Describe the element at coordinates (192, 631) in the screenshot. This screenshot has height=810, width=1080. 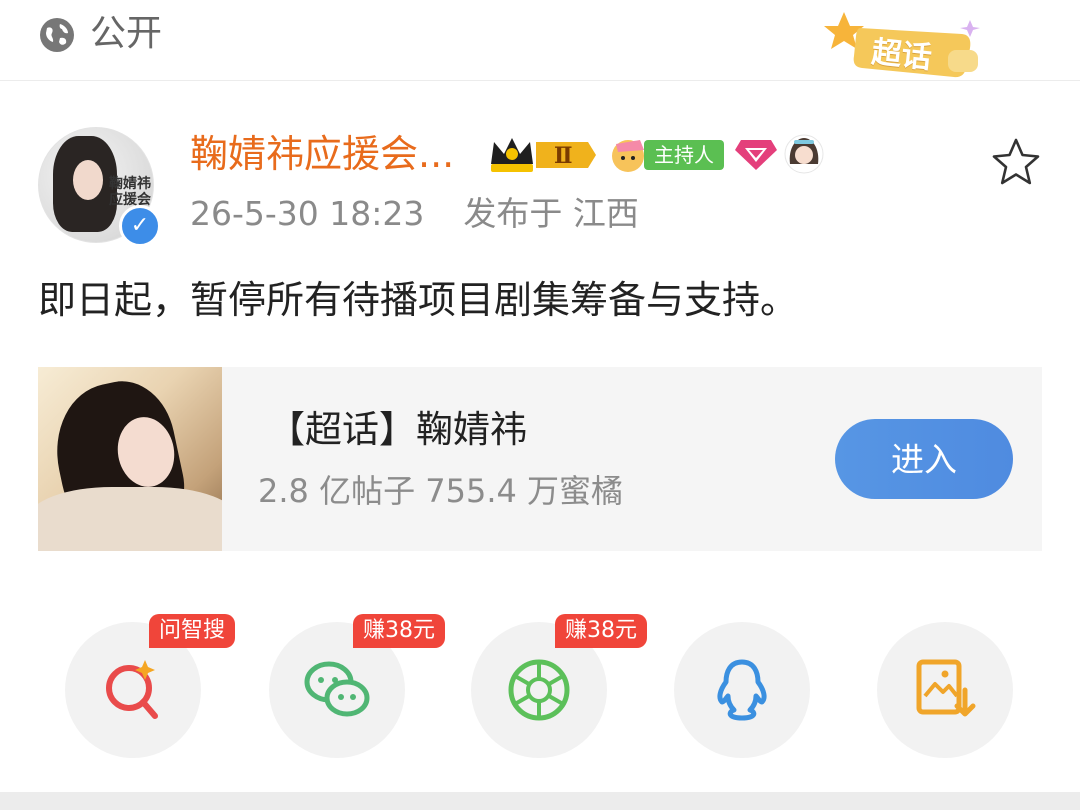
I see `share-ai-search-tag: 问智搜` at that location.